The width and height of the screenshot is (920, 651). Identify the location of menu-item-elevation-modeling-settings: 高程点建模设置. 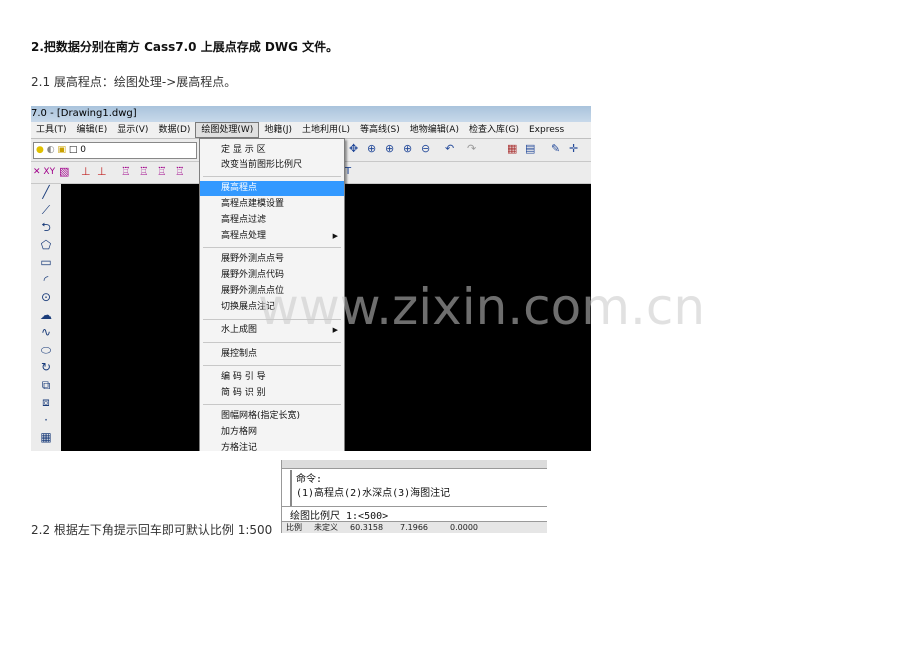
(272, 204).